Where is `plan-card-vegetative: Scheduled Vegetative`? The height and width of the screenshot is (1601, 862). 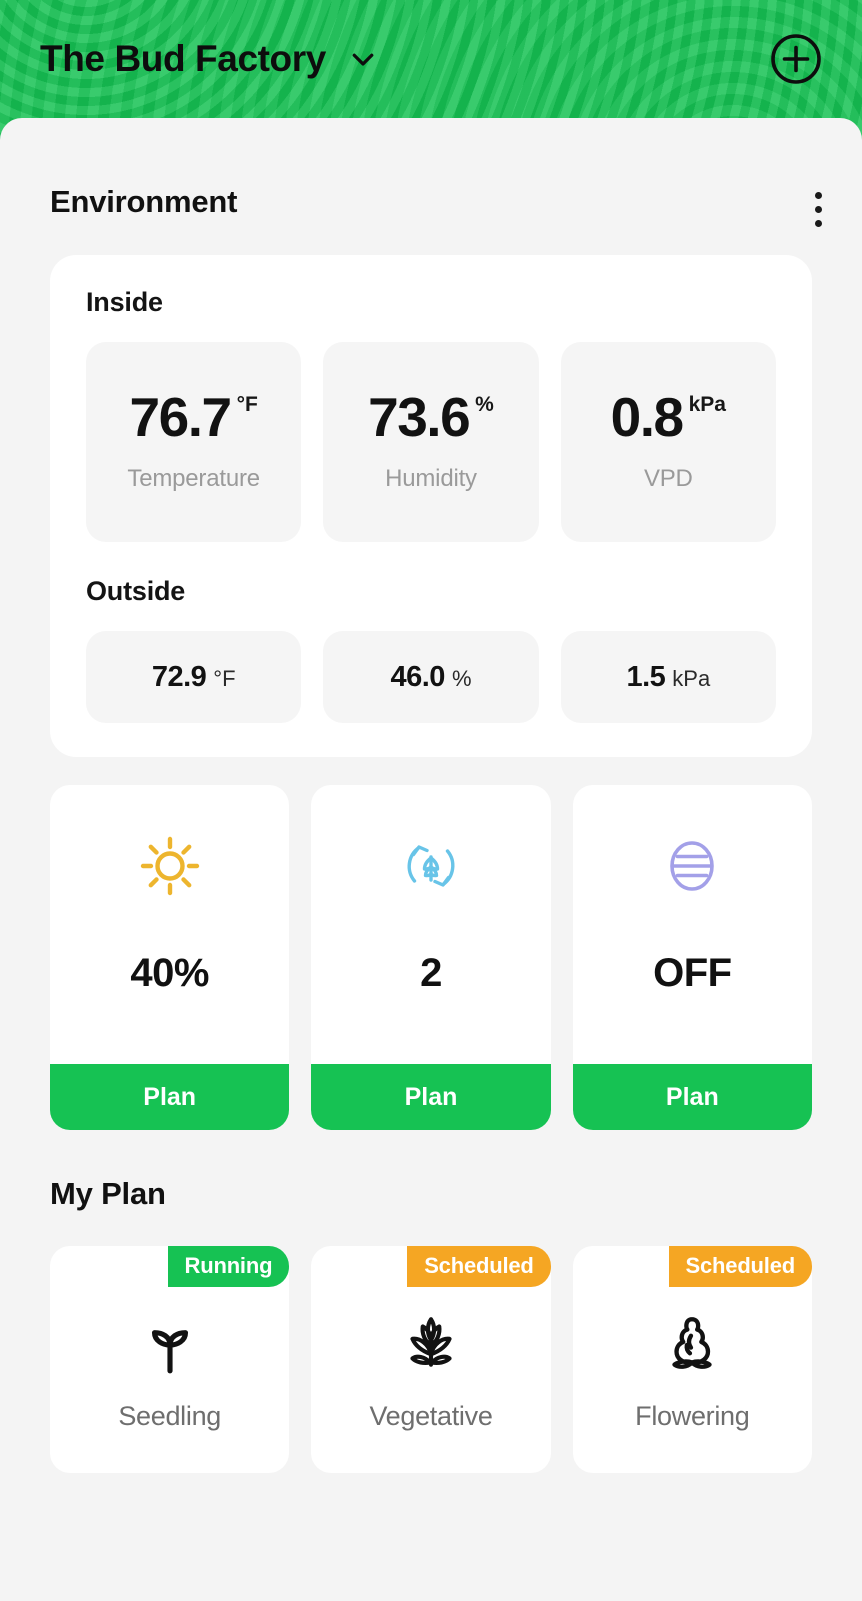
plan-card-vegetative: Scheduled Vegetative is located at coordinates (431, 1359).